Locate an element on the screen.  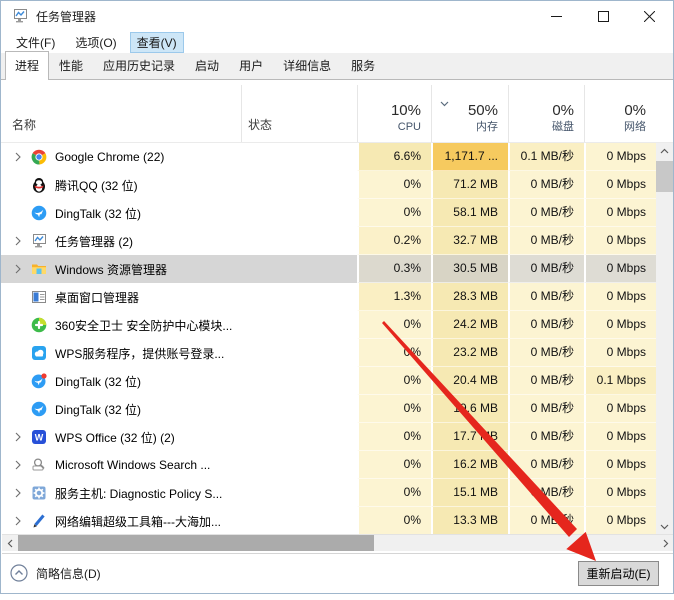
column-header-row: 名称 状态 10% CPU 50% 内存 0% 磁盘 0% 网络 is located at coordinates (337, 114).